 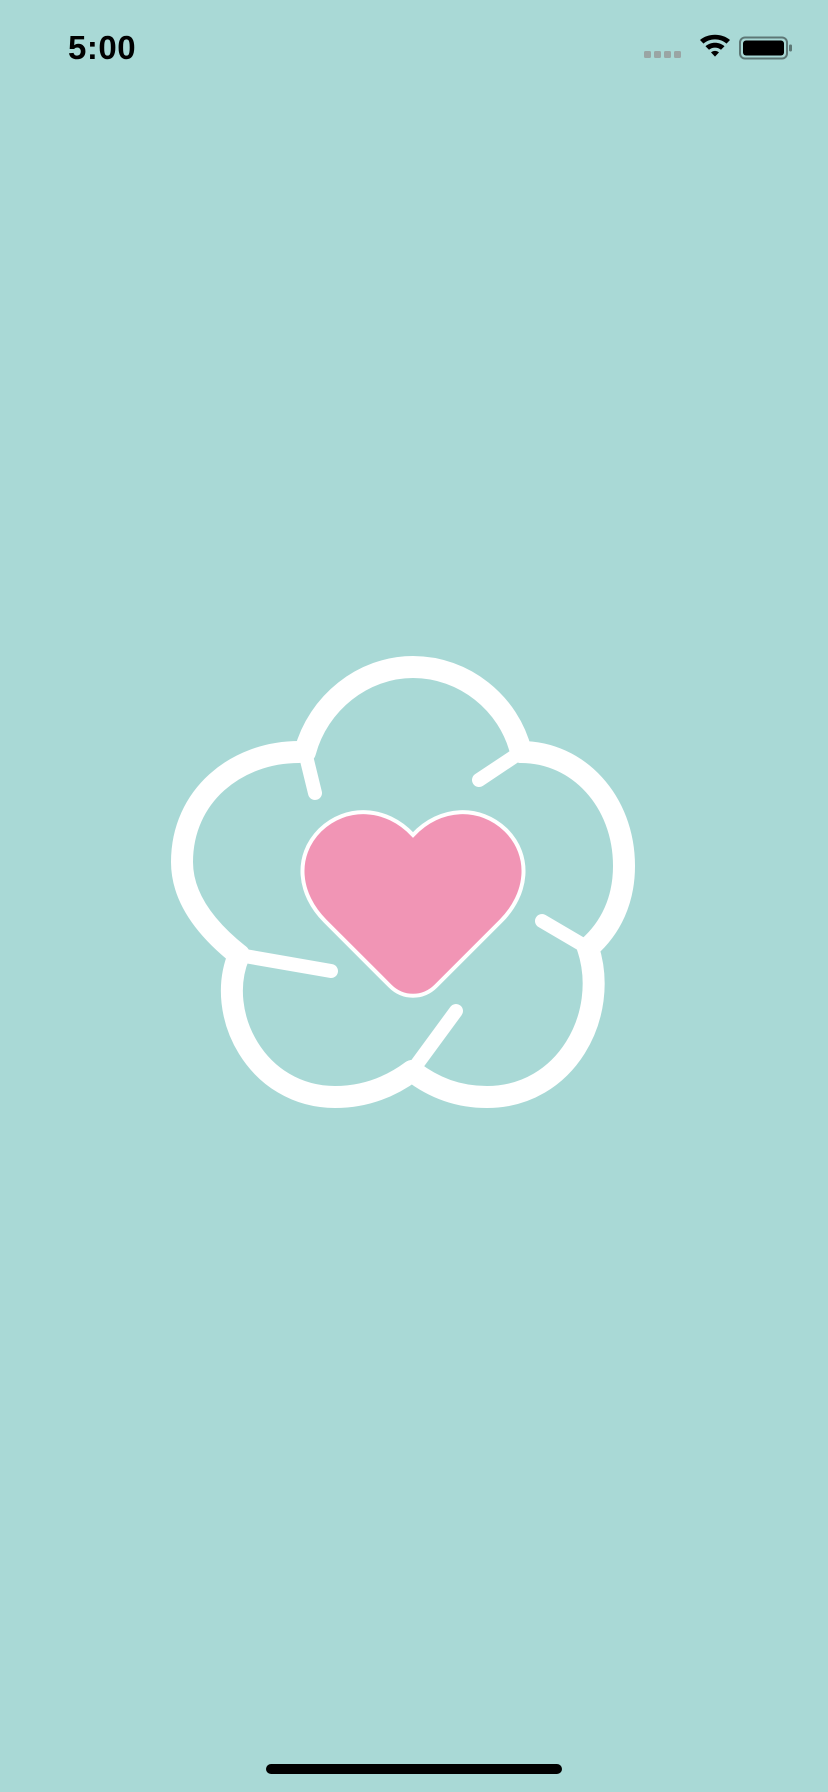 What do you see at coordinates (715, 45) in the screenshot?
I see `wifi-icon` at bounding box center [715, 45].